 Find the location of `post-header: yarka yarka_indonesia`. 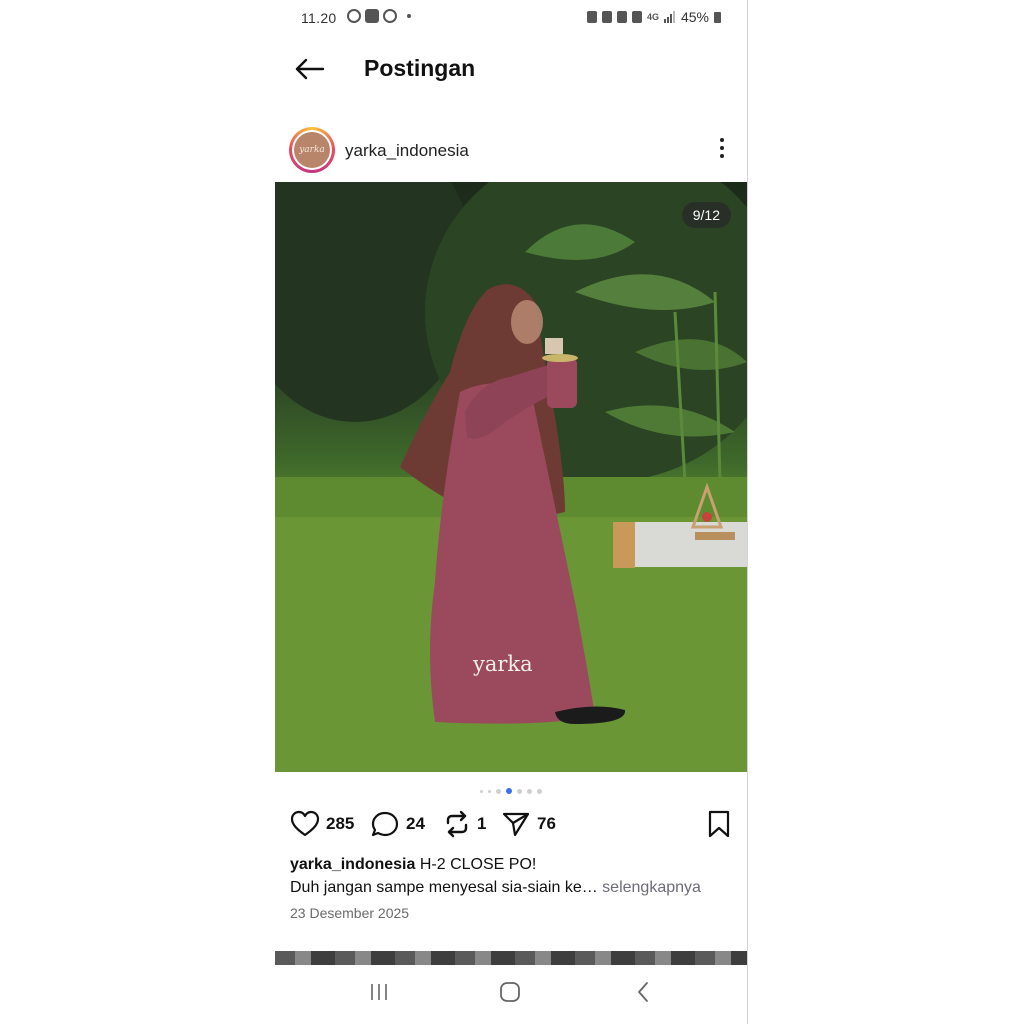

post-header: yarka yarka_indonesia is located at coordinates (511, 151).